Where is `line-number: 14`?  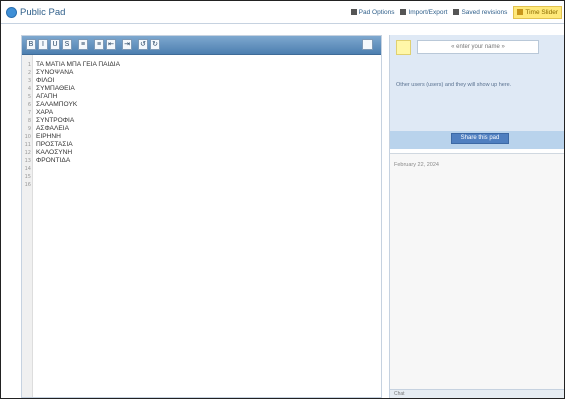 line-number: 14 is located at coordinates (27, 169).